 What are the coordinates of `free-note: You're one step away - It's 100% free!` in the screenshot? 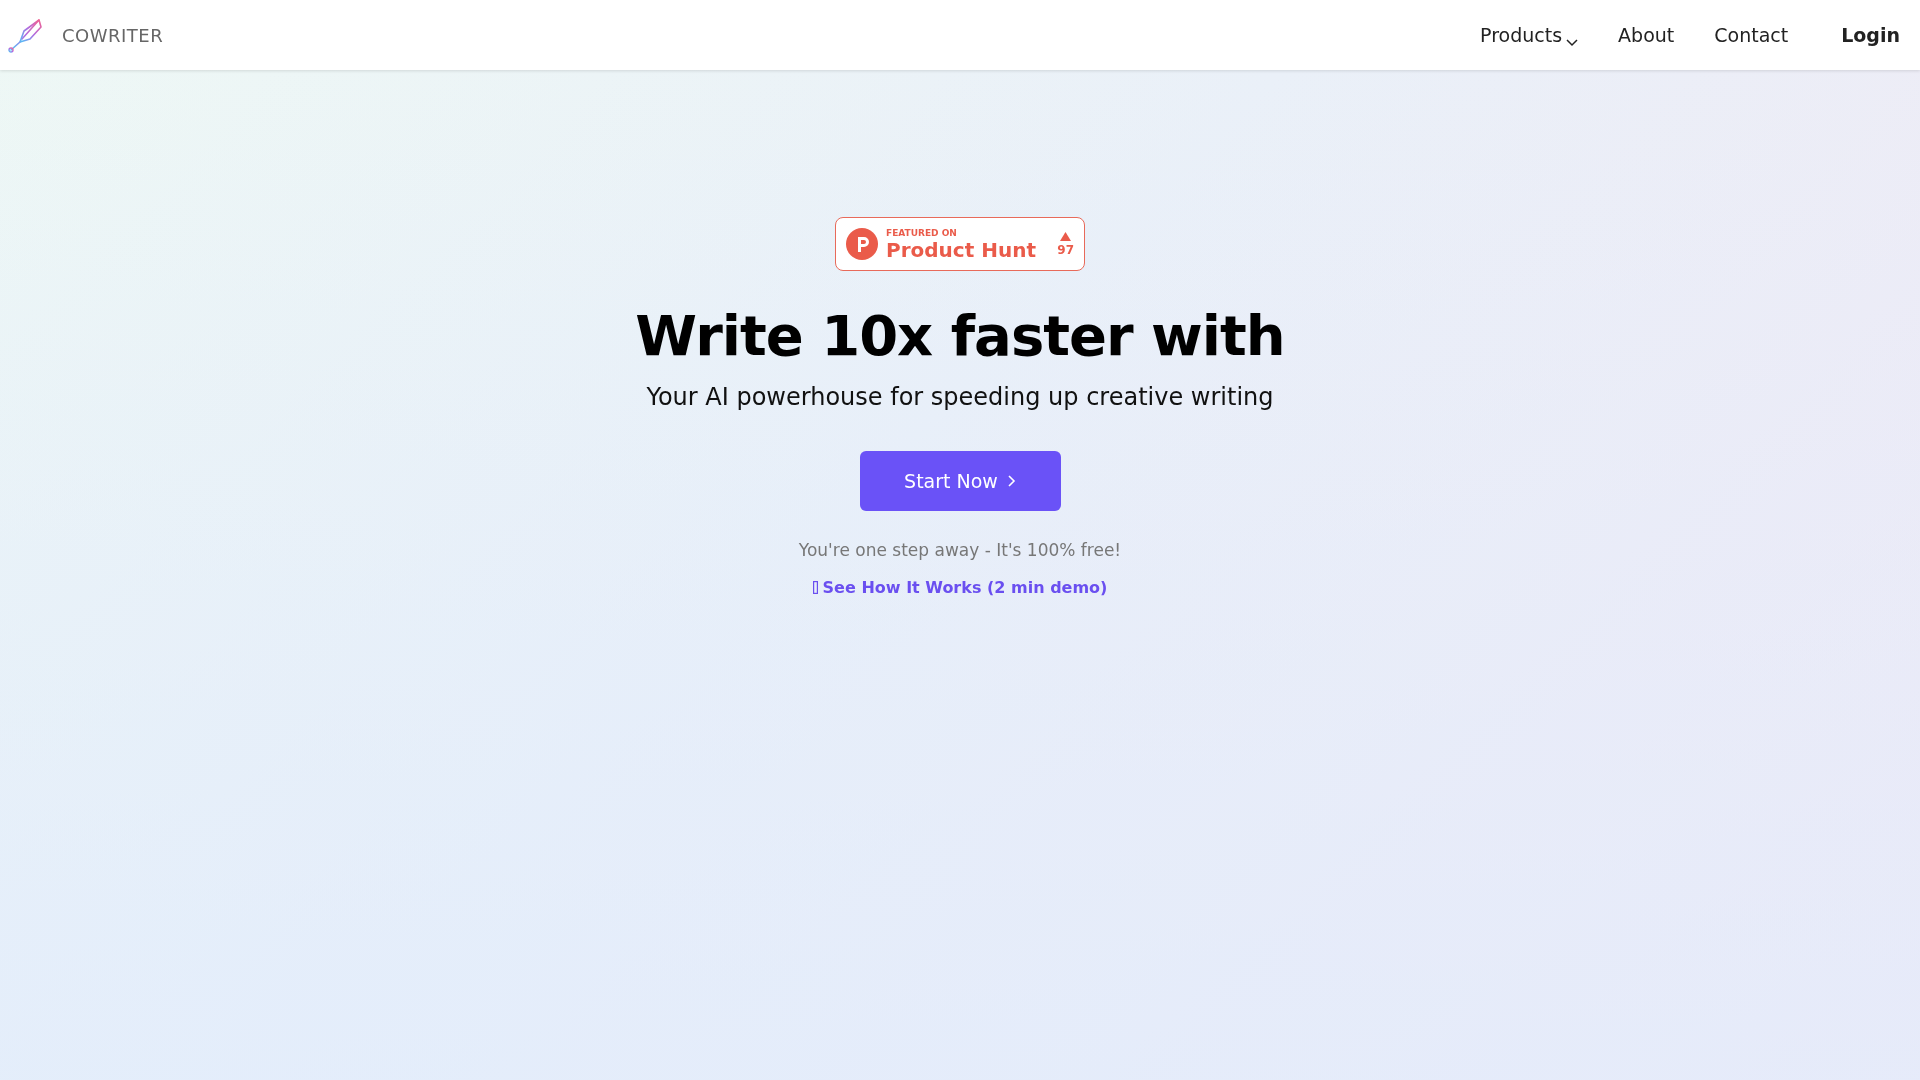 It's located at (960, 550).